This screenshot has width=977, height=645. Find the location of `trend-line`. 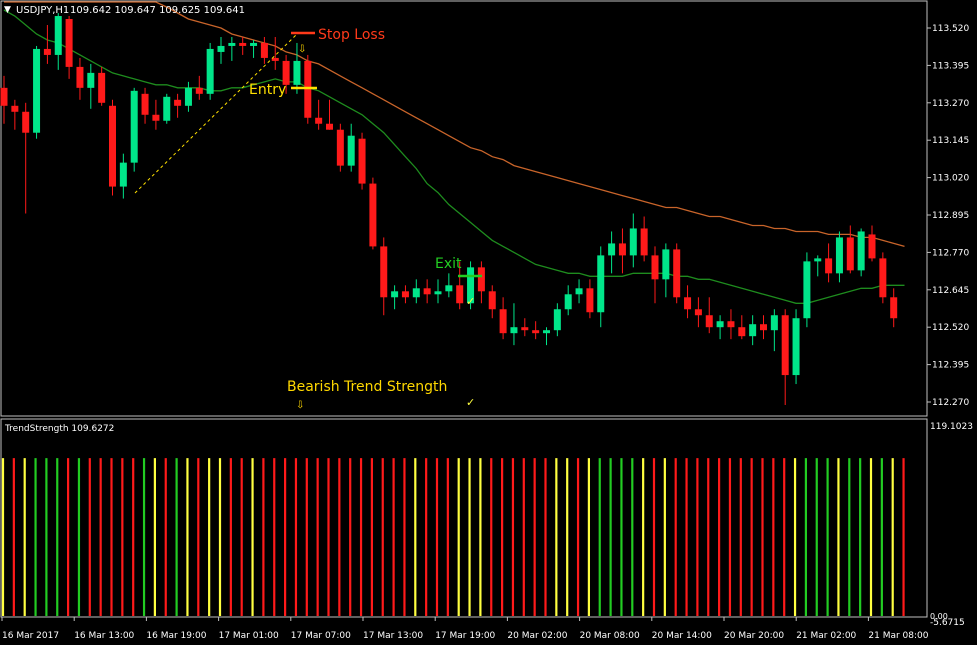

trend-line is located at coordinates (215, 114).